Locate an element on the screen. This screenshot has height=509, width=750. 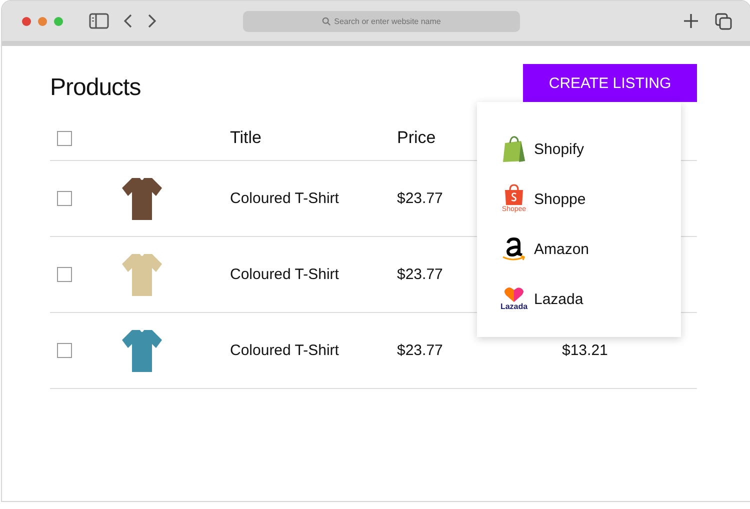
store-name: Amazon is located at coordinates (562, 249).